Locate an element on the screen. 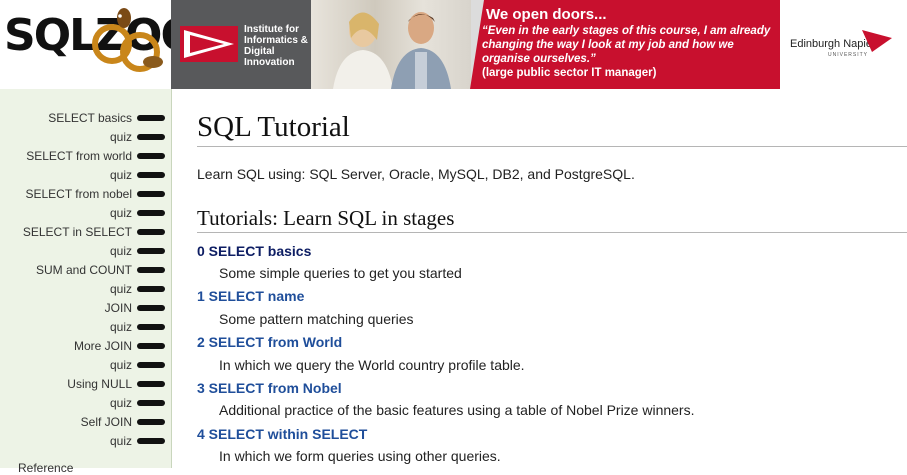 Image resolution: width=907 pixels, height=475 pixels. sidebar-item-label: JOIN is located at coordinates (118, 307).